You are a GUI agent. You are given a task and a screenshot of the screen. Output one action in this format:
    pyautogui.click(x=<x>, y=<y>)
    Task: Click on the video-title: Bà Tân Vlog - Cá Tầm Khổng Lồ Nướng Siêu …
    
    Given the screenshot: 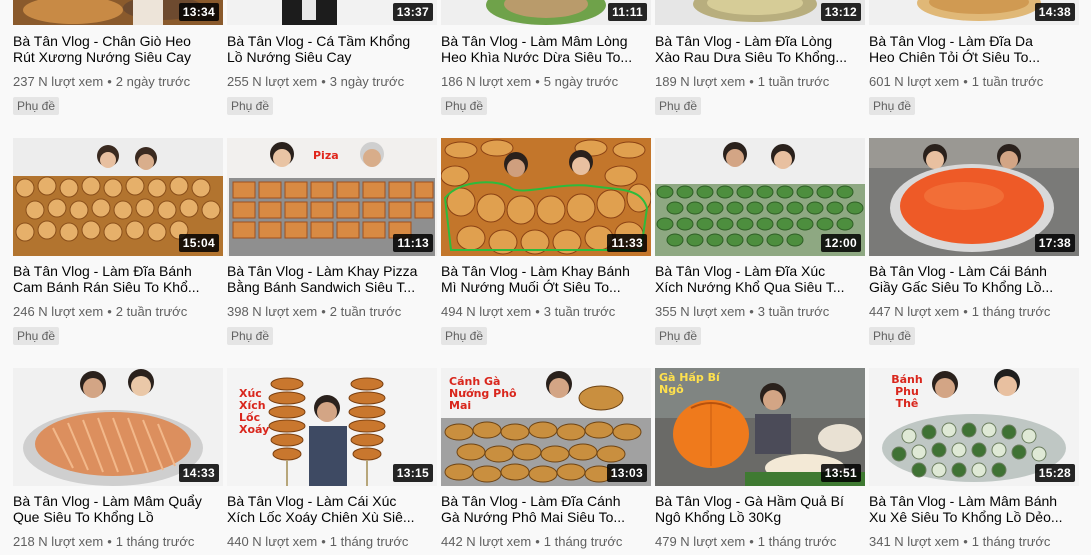 What is the action you would take?
    pyautogui.click(x=327, y=49)
    